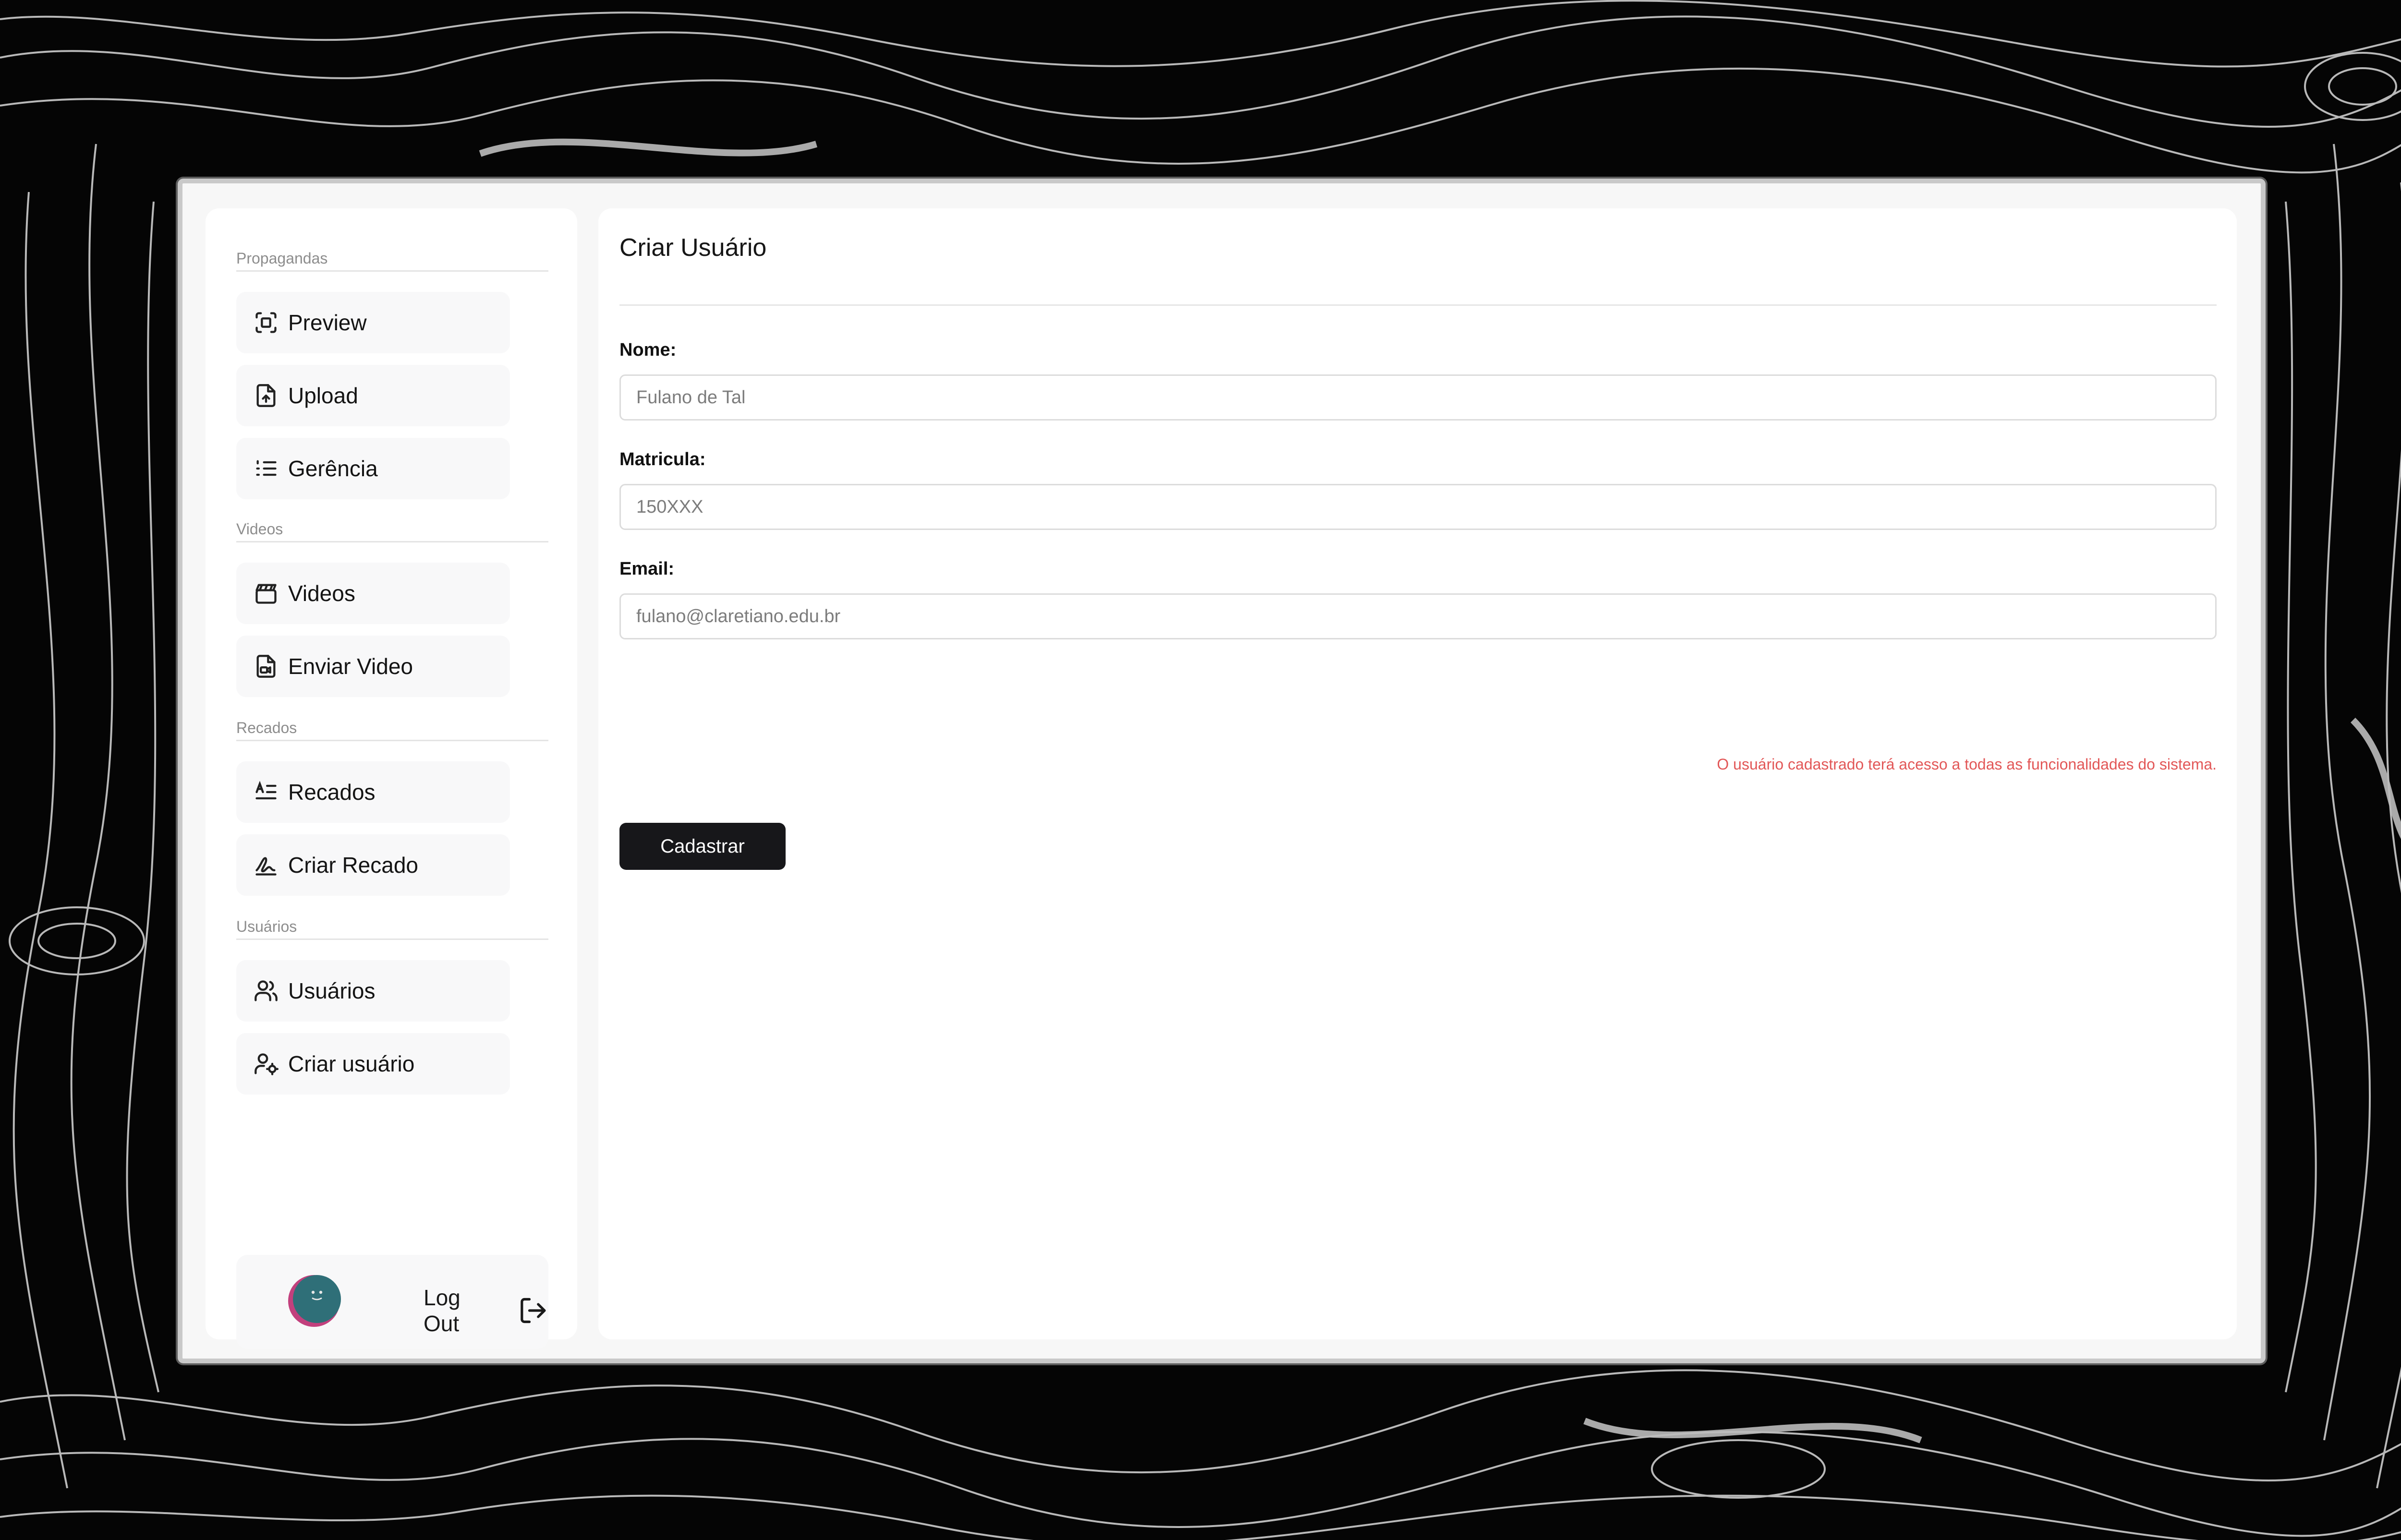 Image resolution: width=2401 pixels, height=1540 pixels. What do you see at coordinates (373, 593) in the screenshot?
I see `sidebar-item-videos: Videos` at bounding box center [373, 593].